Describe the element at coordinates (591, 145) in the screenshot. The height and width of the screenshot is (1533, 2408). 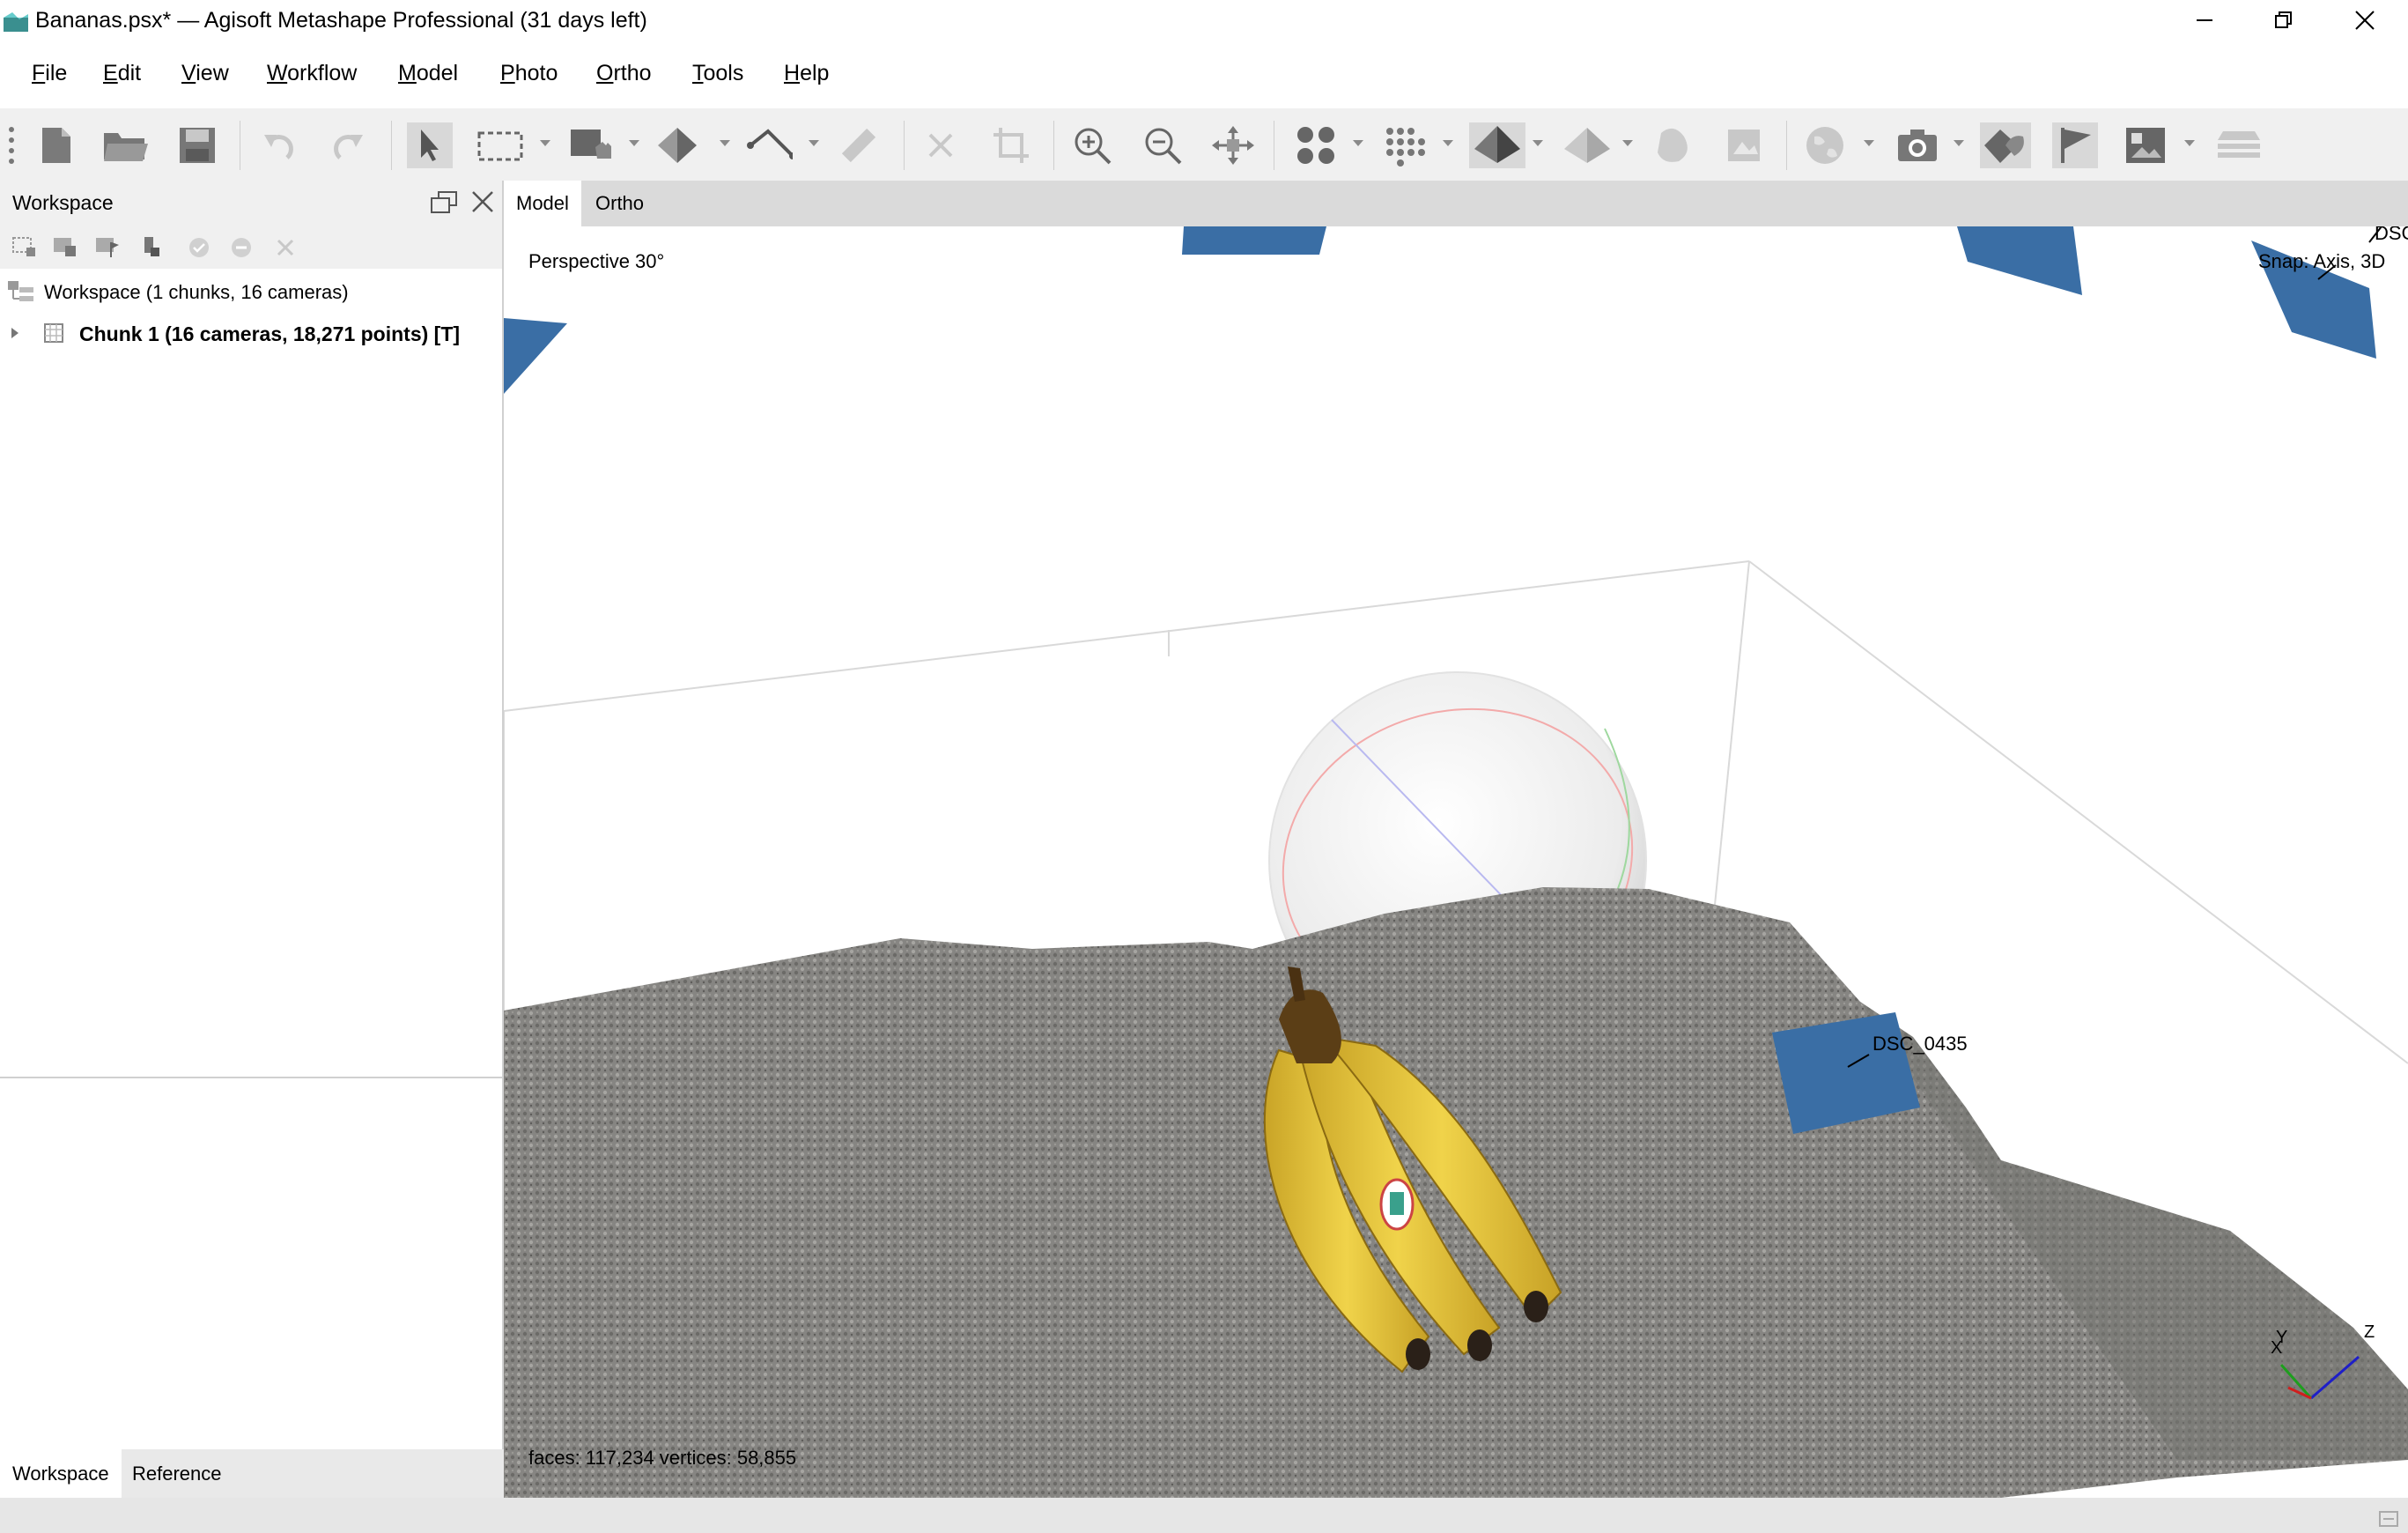
I see `draw-polygon-button` at that location.